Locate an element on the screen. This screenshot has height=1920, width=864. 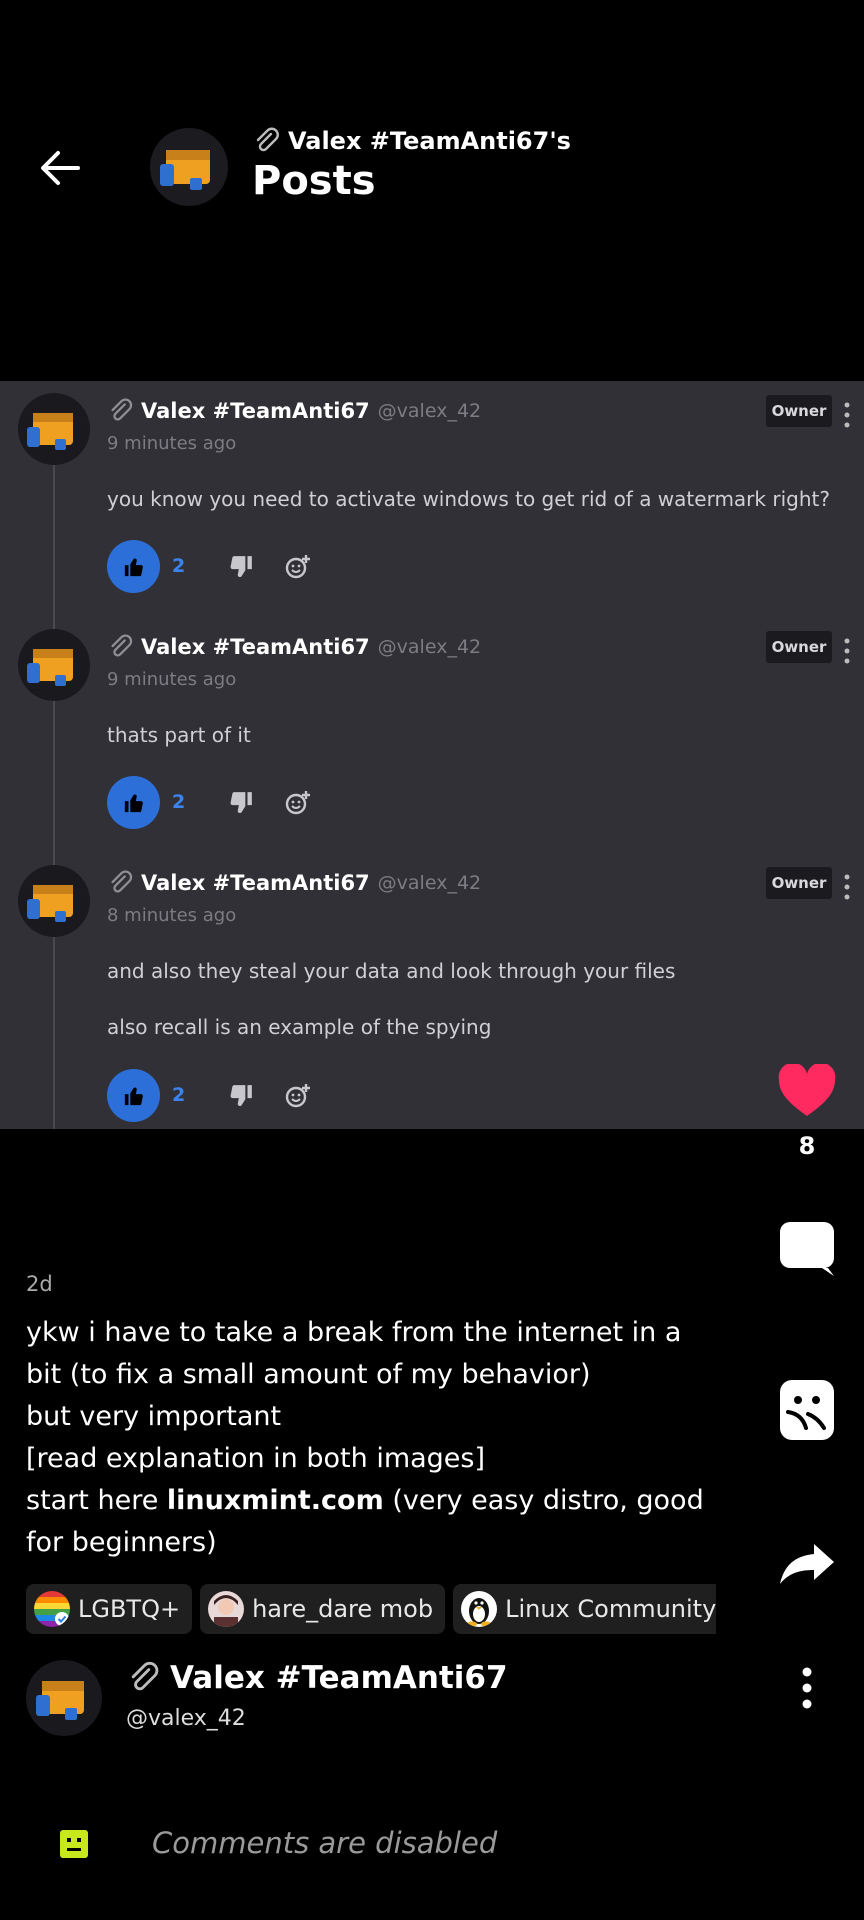
profile-avatar is located at coordinates (189, 167).